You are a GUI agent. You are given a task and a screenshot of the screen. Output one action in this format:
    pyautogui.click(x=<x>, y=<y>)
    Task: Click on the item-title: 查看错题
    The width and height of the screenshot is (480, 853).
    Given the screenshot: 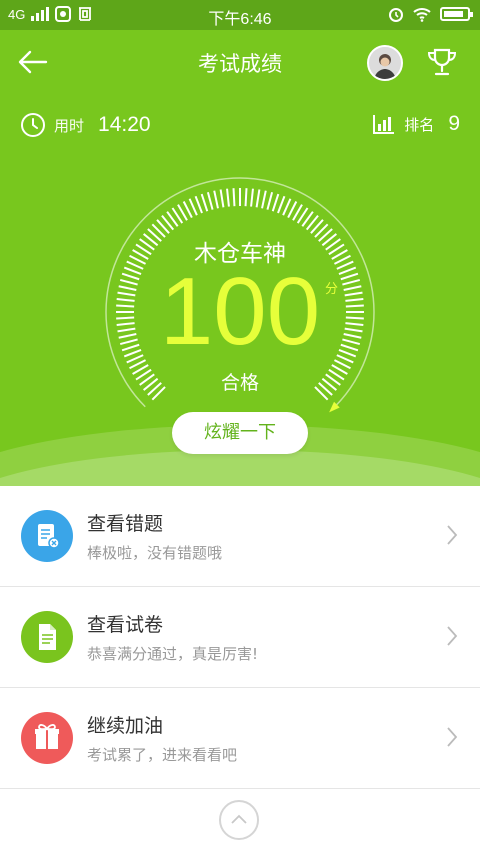 What is the action you would take?
    pyautogui.click(x=125, y=524)
    